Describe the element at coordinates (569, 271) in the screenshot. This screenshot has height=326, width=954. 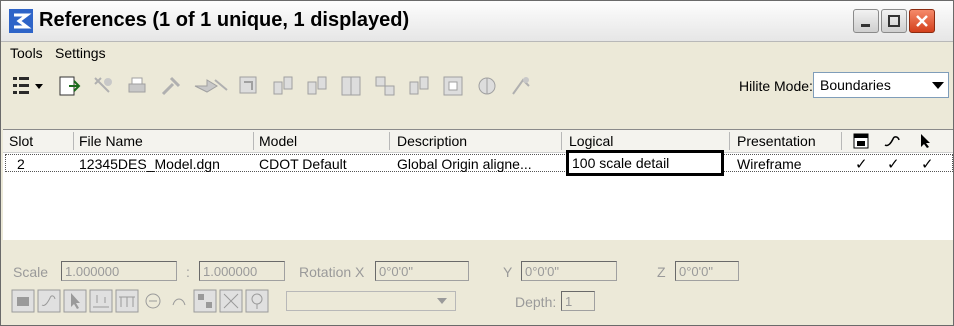
I see `y-field: 0°0'0"` at that location.